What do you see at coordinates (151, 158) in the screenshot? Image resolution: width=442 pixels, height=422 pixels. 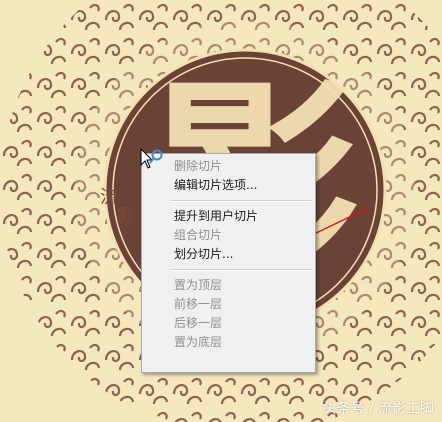 I see `mouse-cursor-icon` at bounding box center [151, 158].